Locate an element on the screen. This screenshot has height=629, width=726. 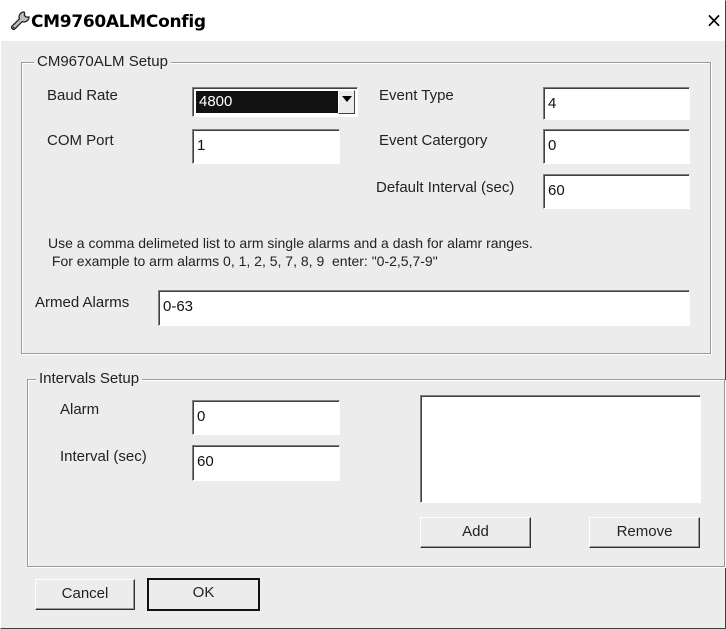
armed-alarms-input: 0-63 is located at coordinates (424, 308).